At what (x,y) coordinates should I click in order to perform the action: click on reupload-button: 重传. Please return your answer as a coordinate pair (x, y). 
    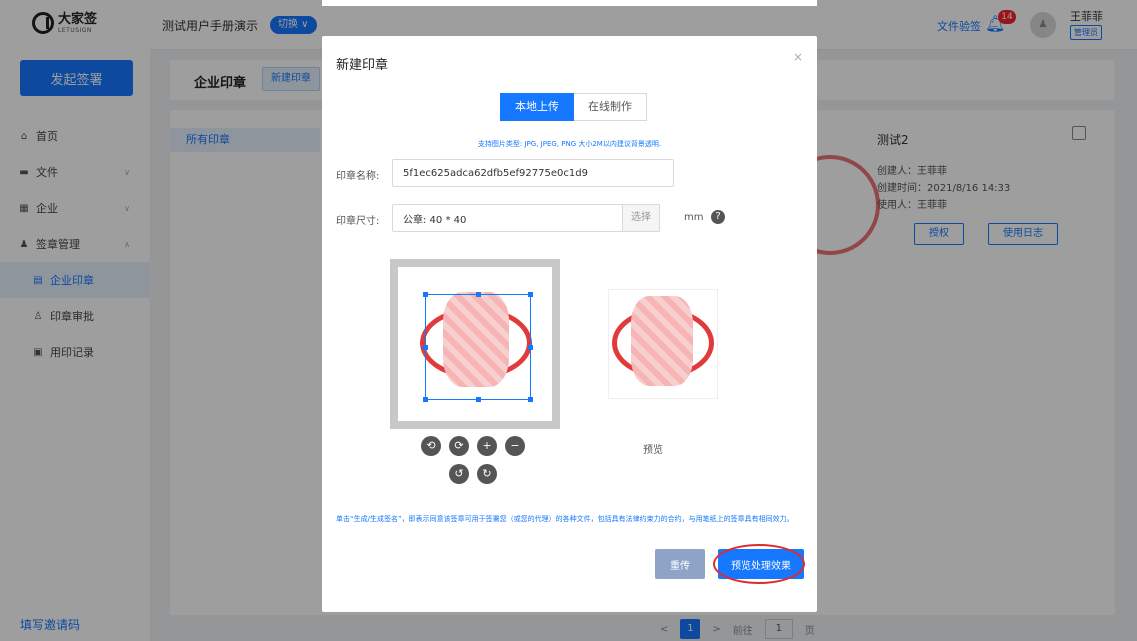
    Looking at the image, I should click on (680, 564).